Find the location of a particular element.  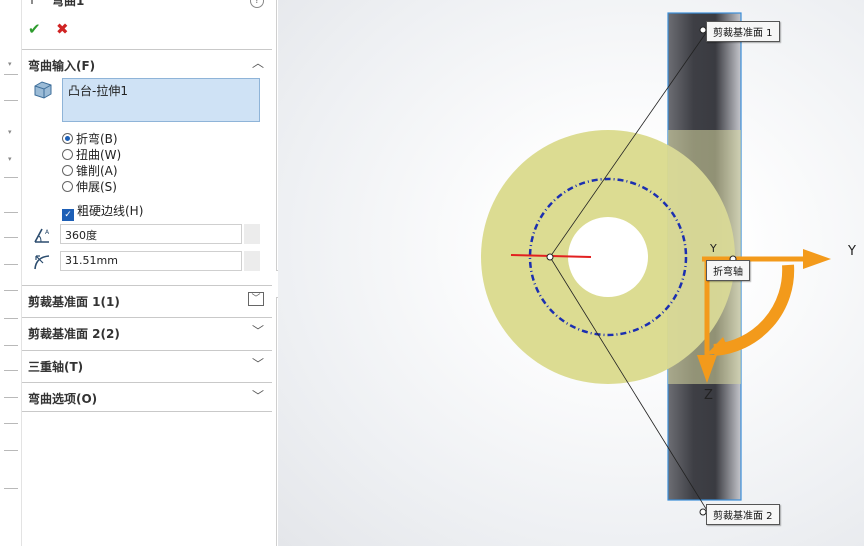

body-selection-box: 凸台-拉伸1 is located at coordinates (161, 100).